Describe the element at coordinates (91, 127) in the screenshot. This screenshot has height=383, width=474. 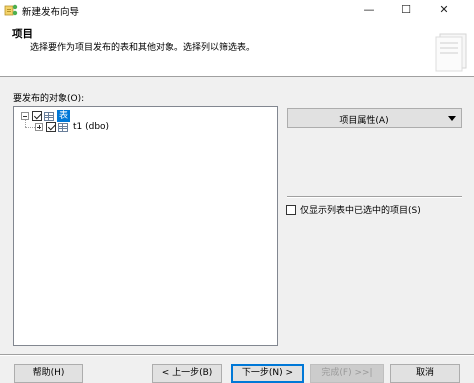
I see `tree-node-label: t1 (dbo)` at that location.